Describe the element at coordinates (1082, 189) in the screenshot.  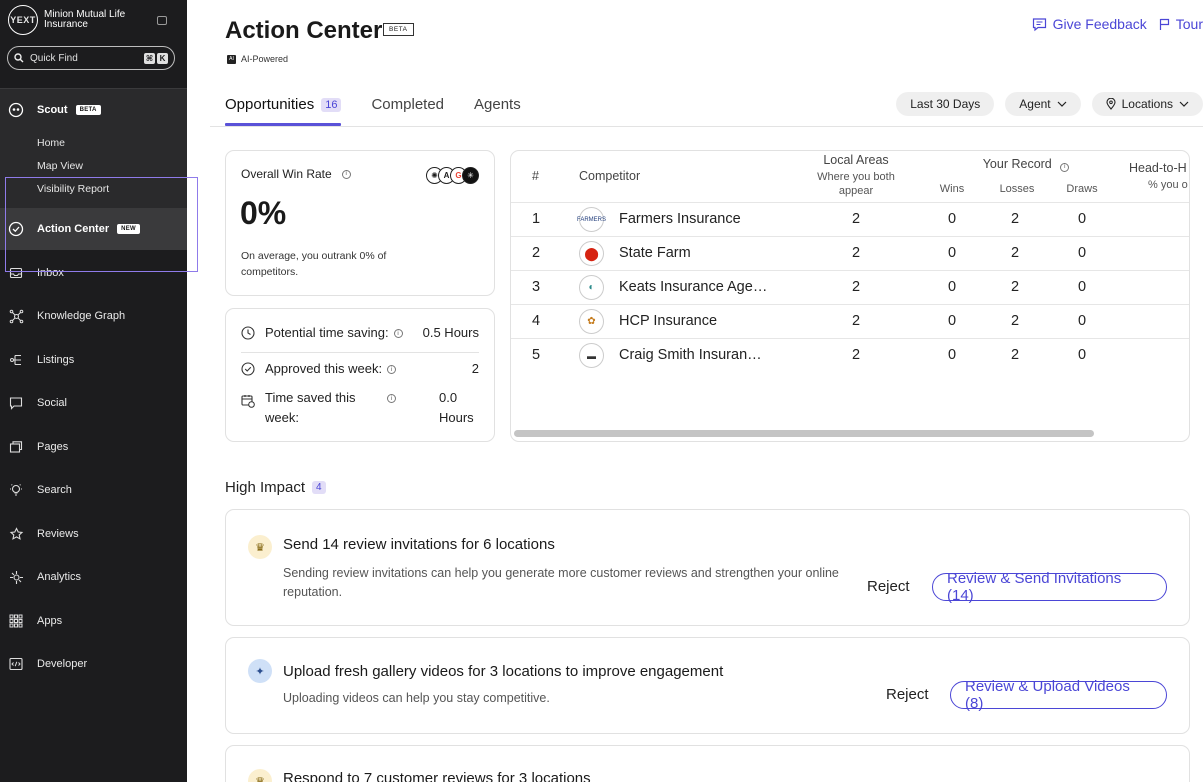
I see `column-header-draws: Draws` at that location.